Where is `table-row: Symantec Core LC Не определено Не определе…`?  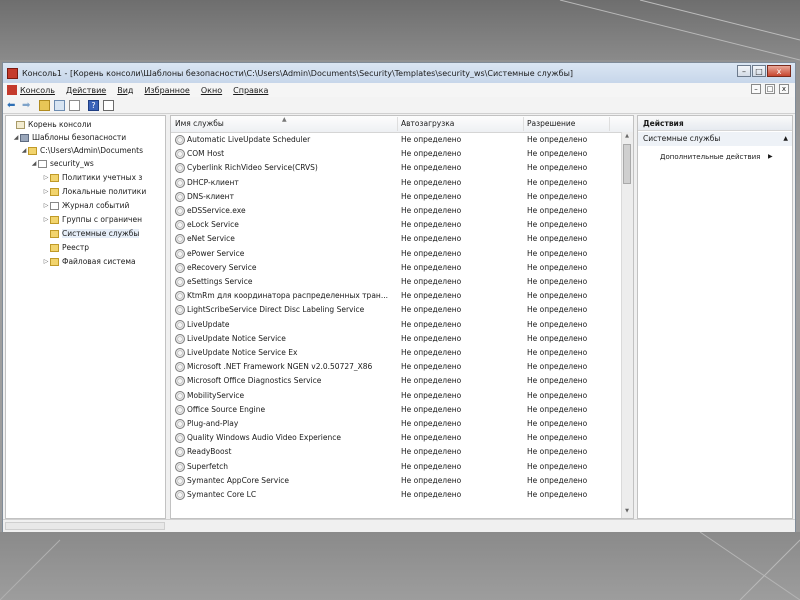 table-row: Symantec Core LC Не определено Не определе… is located at coordinates (397, 495).